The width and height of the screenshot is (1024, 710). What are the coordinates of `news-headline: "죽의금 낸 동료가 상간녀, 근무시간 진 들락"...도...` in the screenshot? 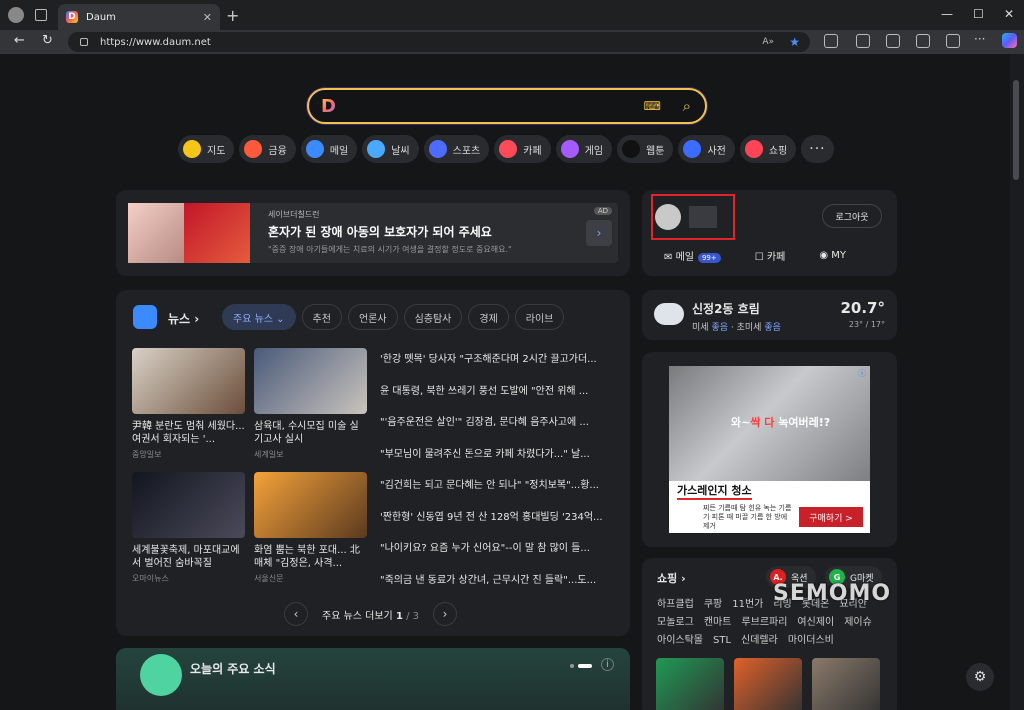 It's located at (496, 587).